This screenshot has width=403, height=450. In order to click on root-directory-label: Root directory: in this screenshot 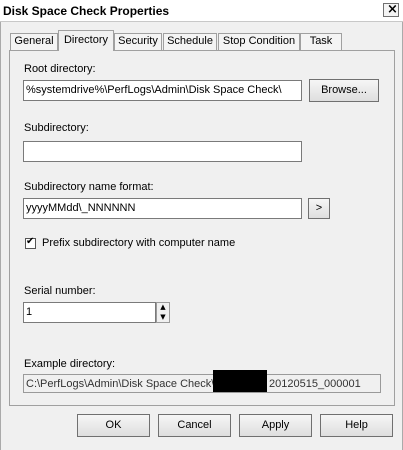, I will do `click(60, 69)`.